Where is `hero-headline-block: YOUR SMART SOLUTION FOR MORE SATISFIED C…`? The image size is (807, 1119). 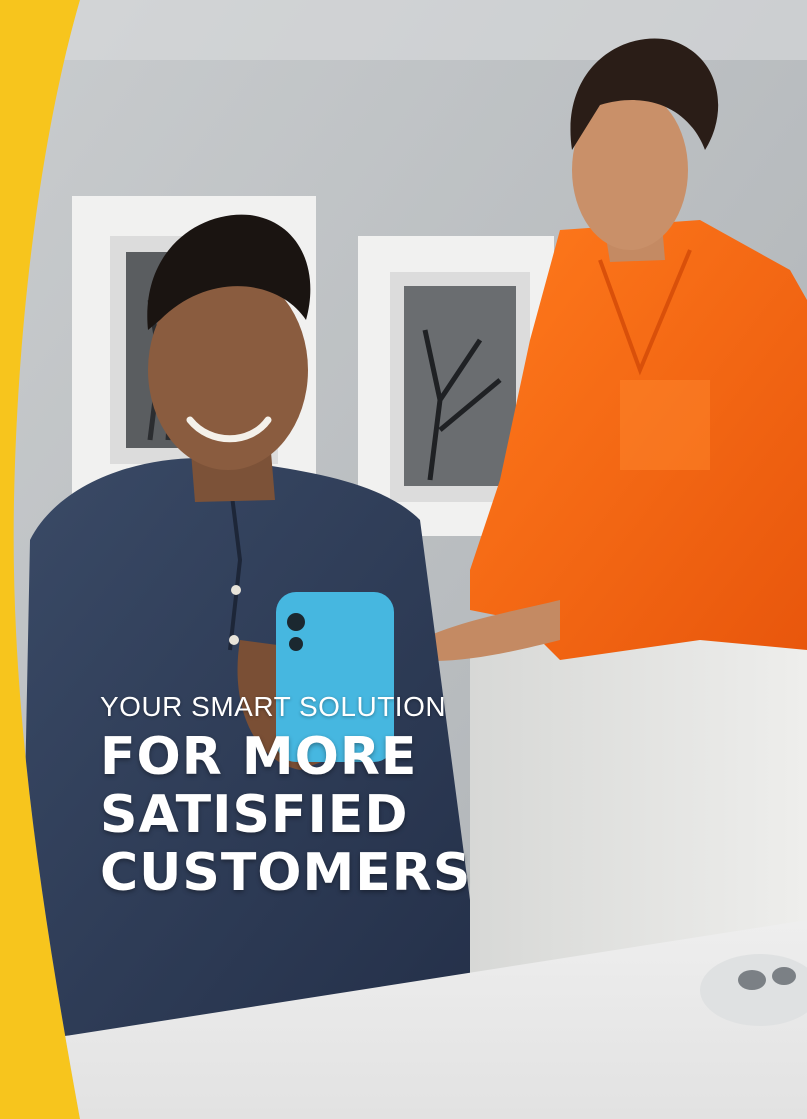
hero-headline-block: YOUR SMART SOLUTION FOR MORE SATISFIED C… is located at coordinates (380, 796).